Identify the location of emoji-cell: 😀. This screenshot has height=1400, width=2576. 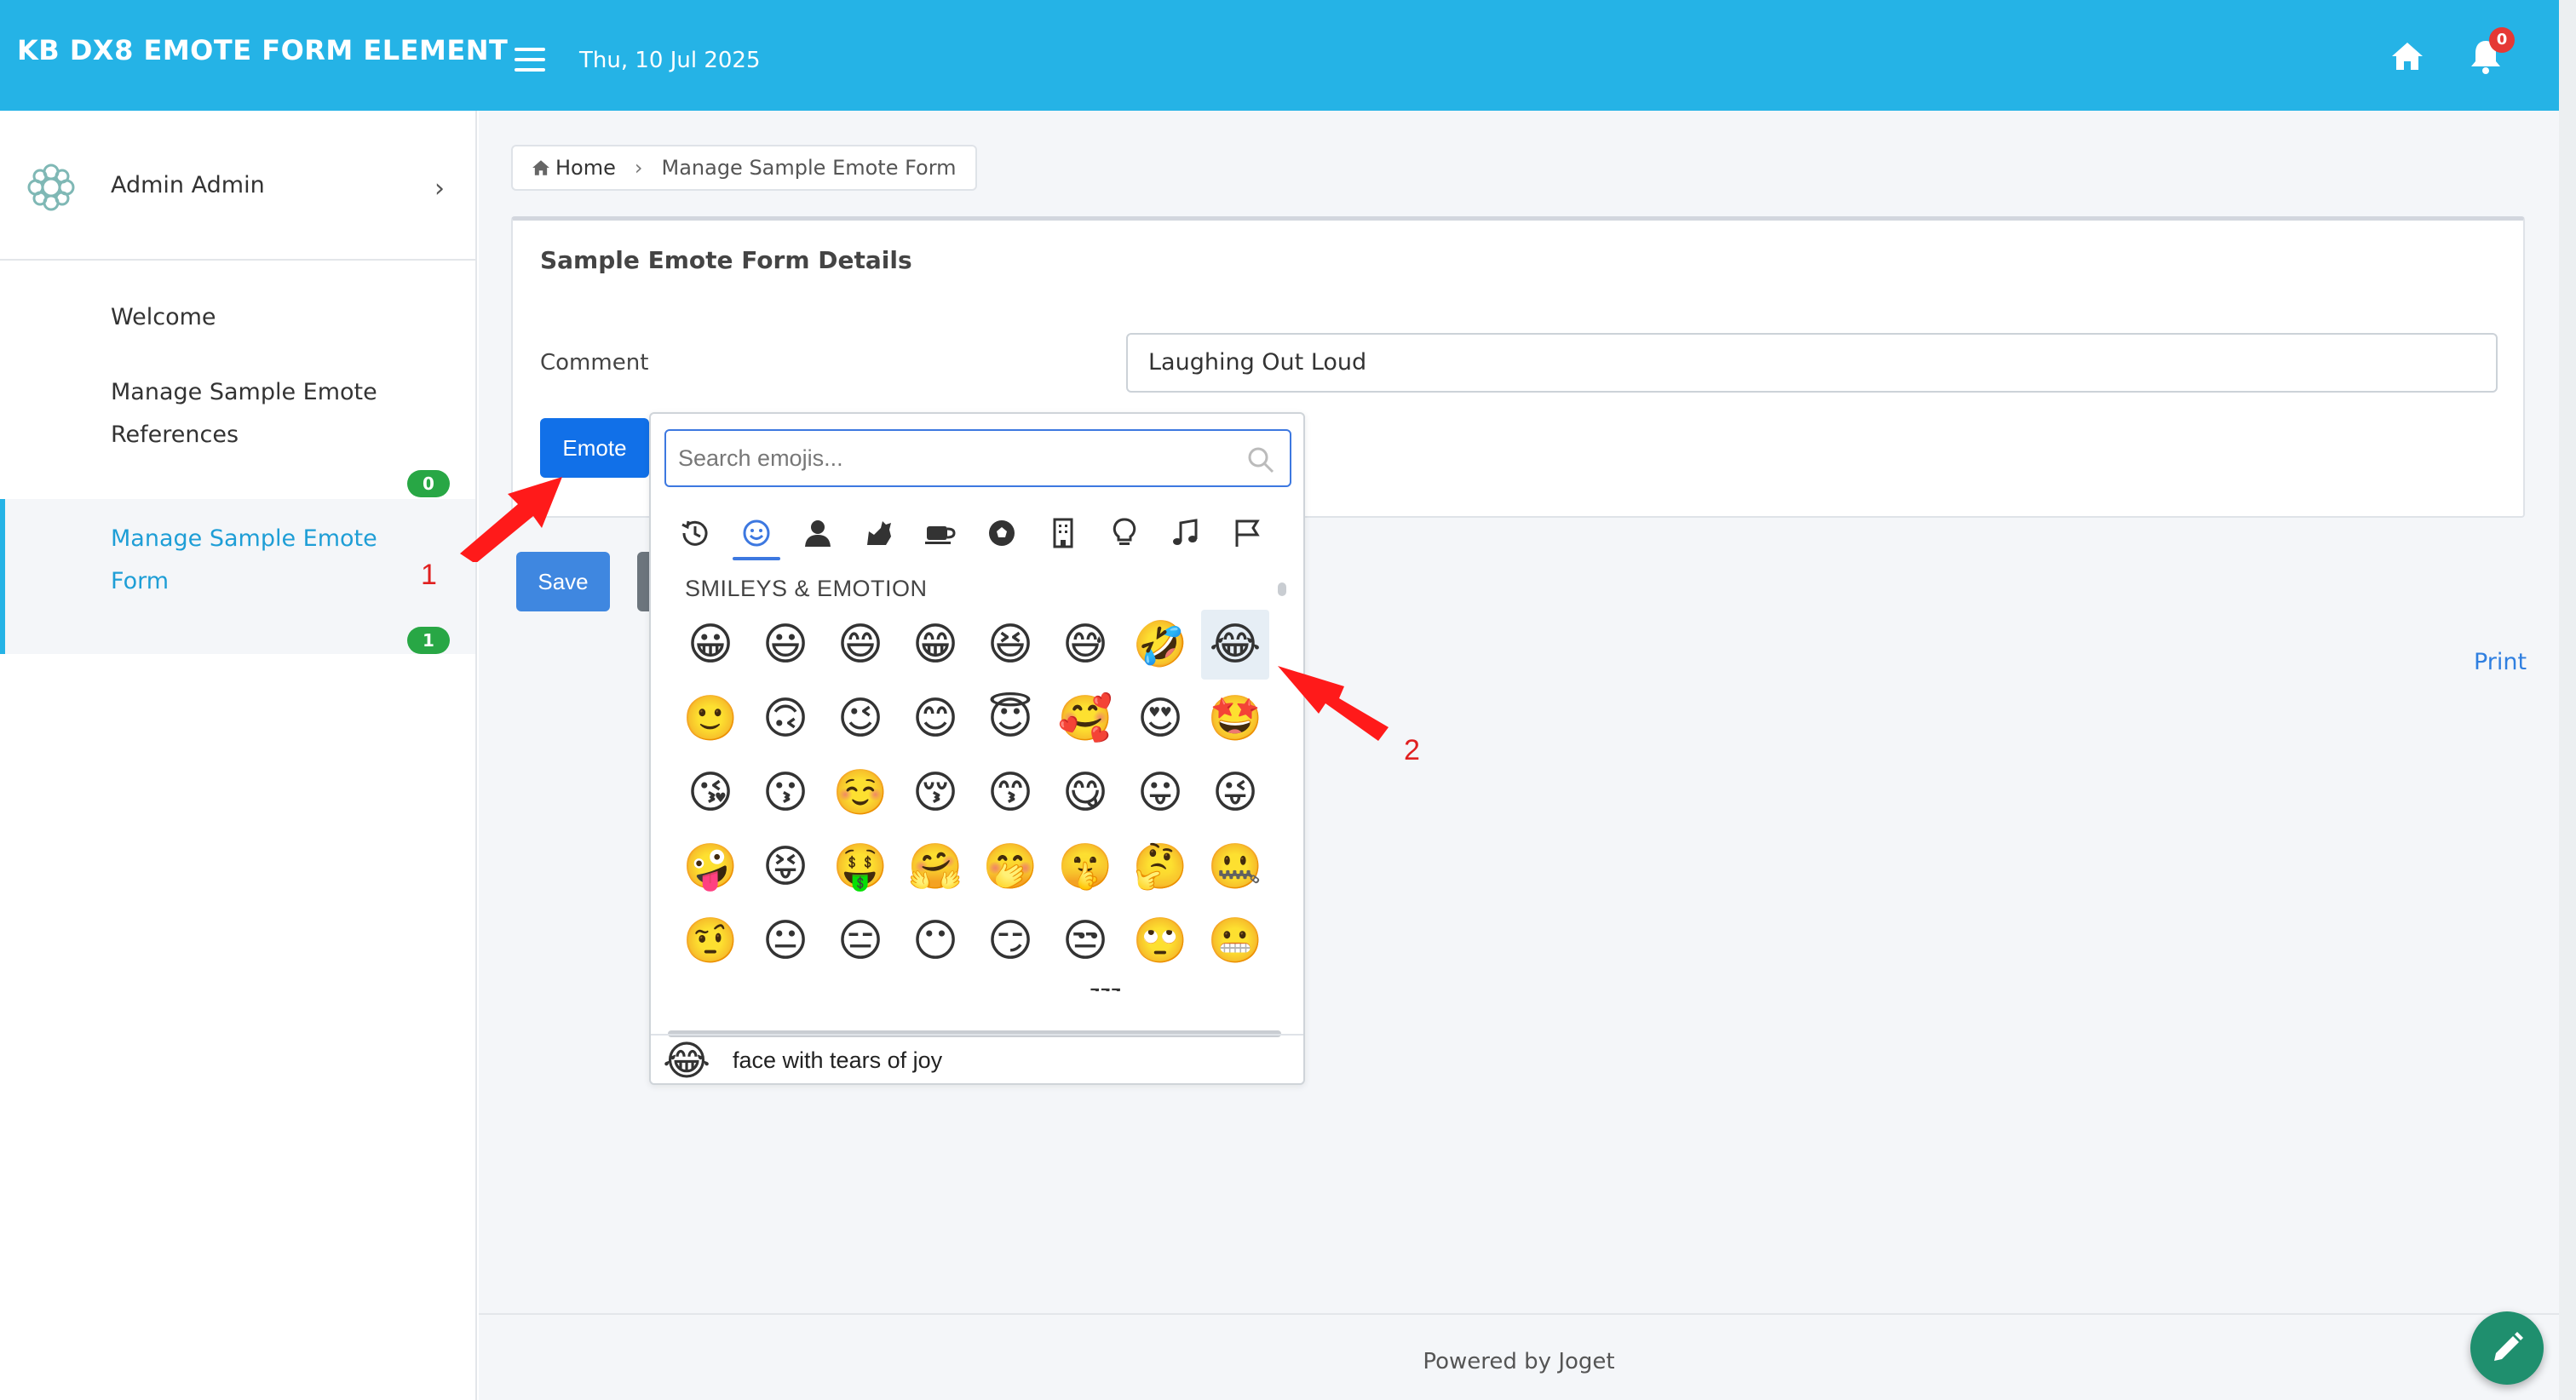
(710, 645).